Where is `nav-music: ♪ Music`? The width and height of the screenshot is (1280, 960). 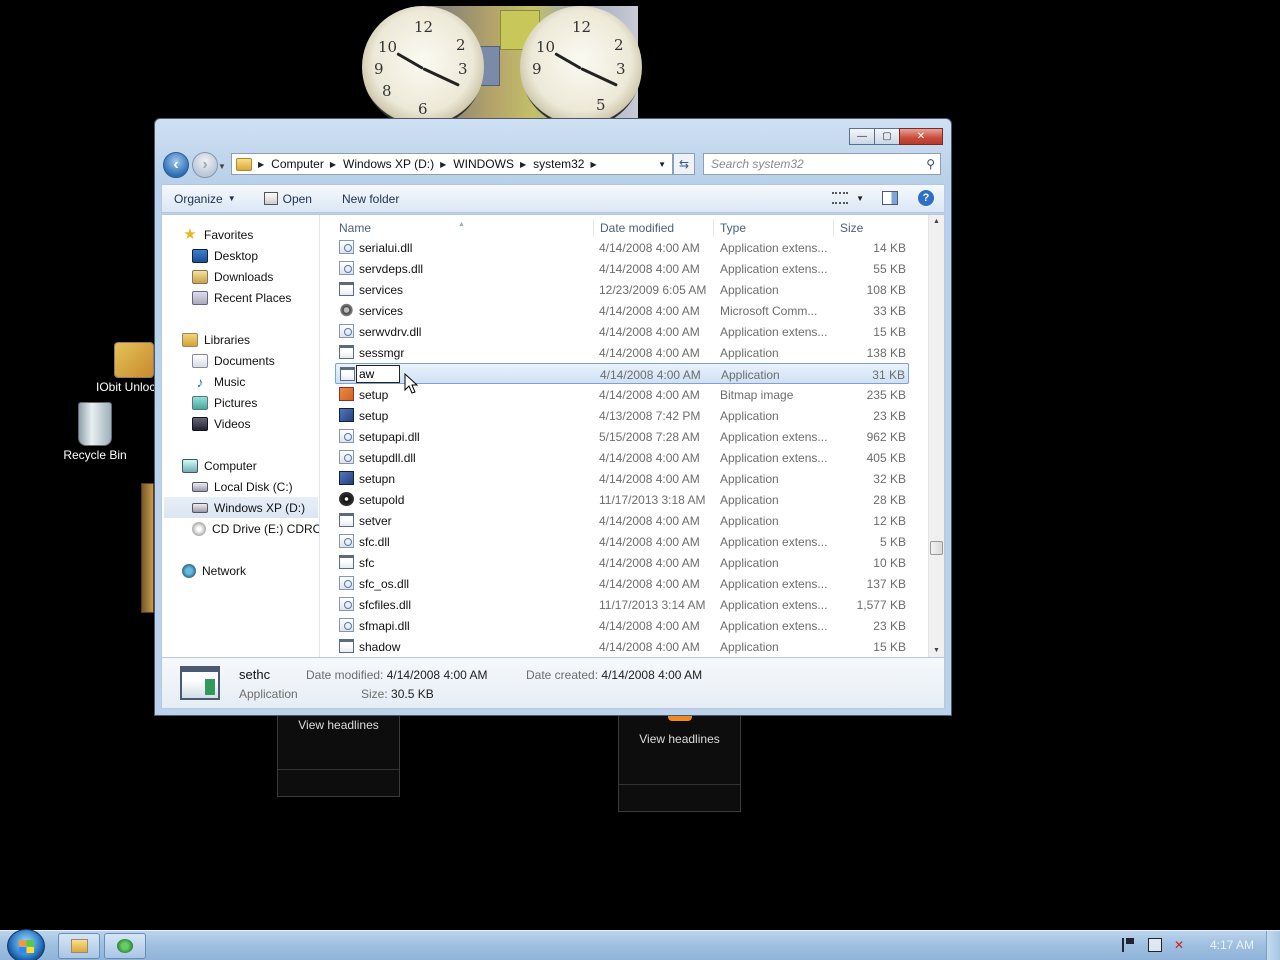
nav-music: ♪ Music is located at coordinates (219, 381).